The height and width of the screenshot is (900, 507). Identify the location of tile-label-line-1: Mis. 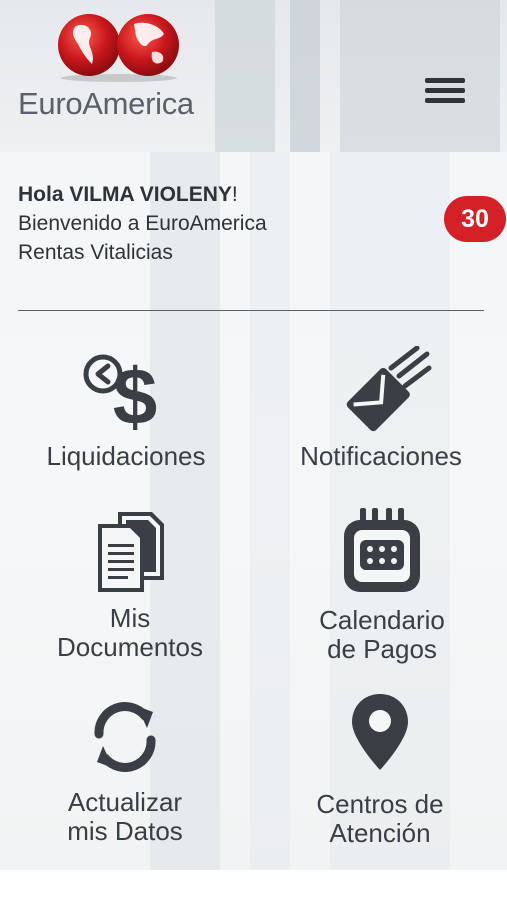
(130, 618).